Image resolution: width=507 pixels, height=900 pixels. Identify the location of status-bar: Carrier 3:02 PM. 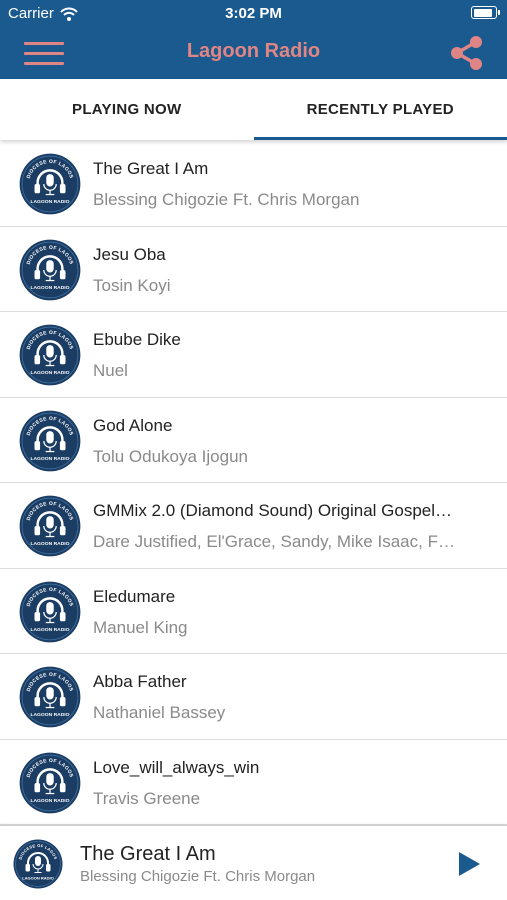
(253, 14).